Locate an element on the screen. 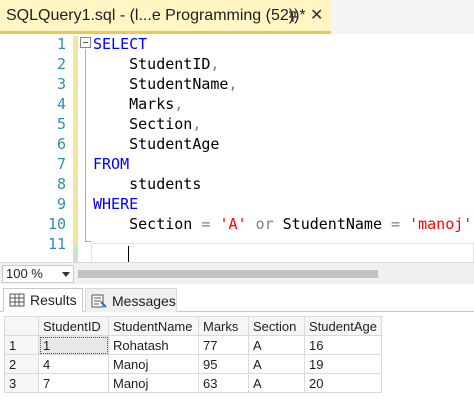 The height and width of the screenshot is (404, 474). column-header-marks: Marks is located at coordinates (223, 326).